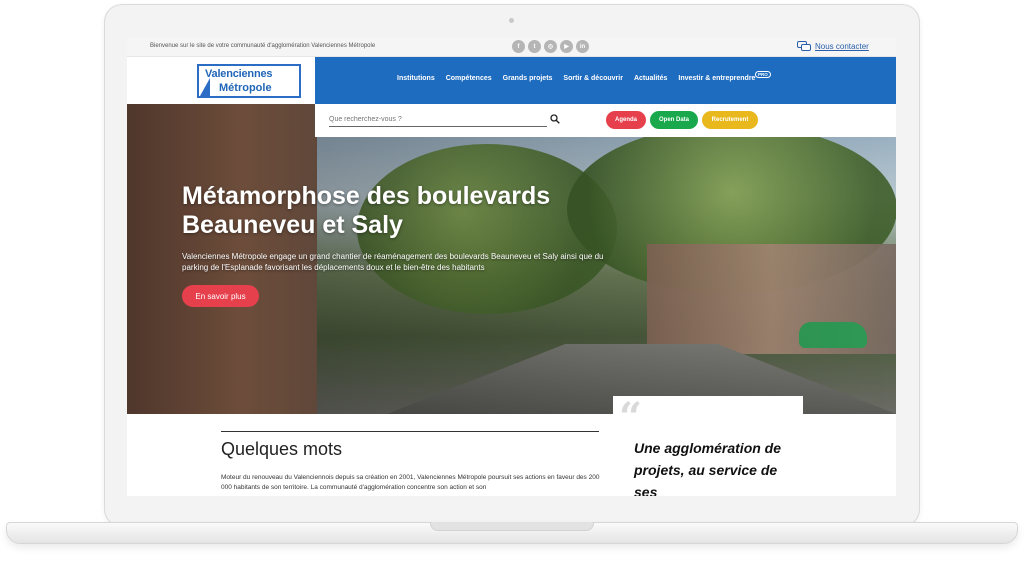  Describe the element at coordinates (716, 78) in the screenshot. I see `nav-item-investir-entreprendre: Investir & entreprendre` at that location.